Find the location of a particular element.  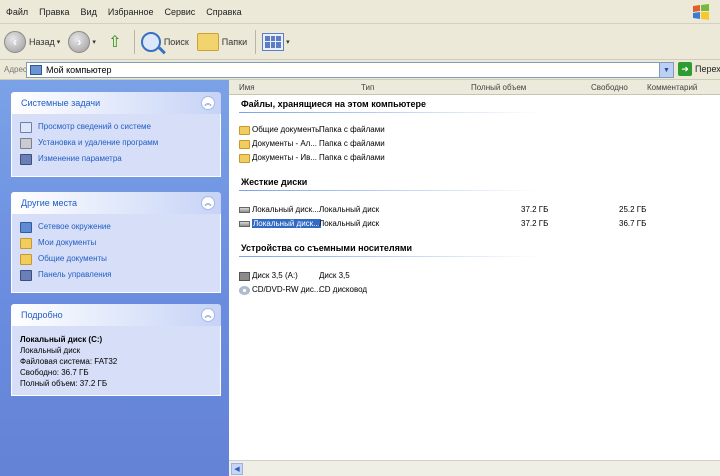

programs-icon is located at coordinates (26, 143).